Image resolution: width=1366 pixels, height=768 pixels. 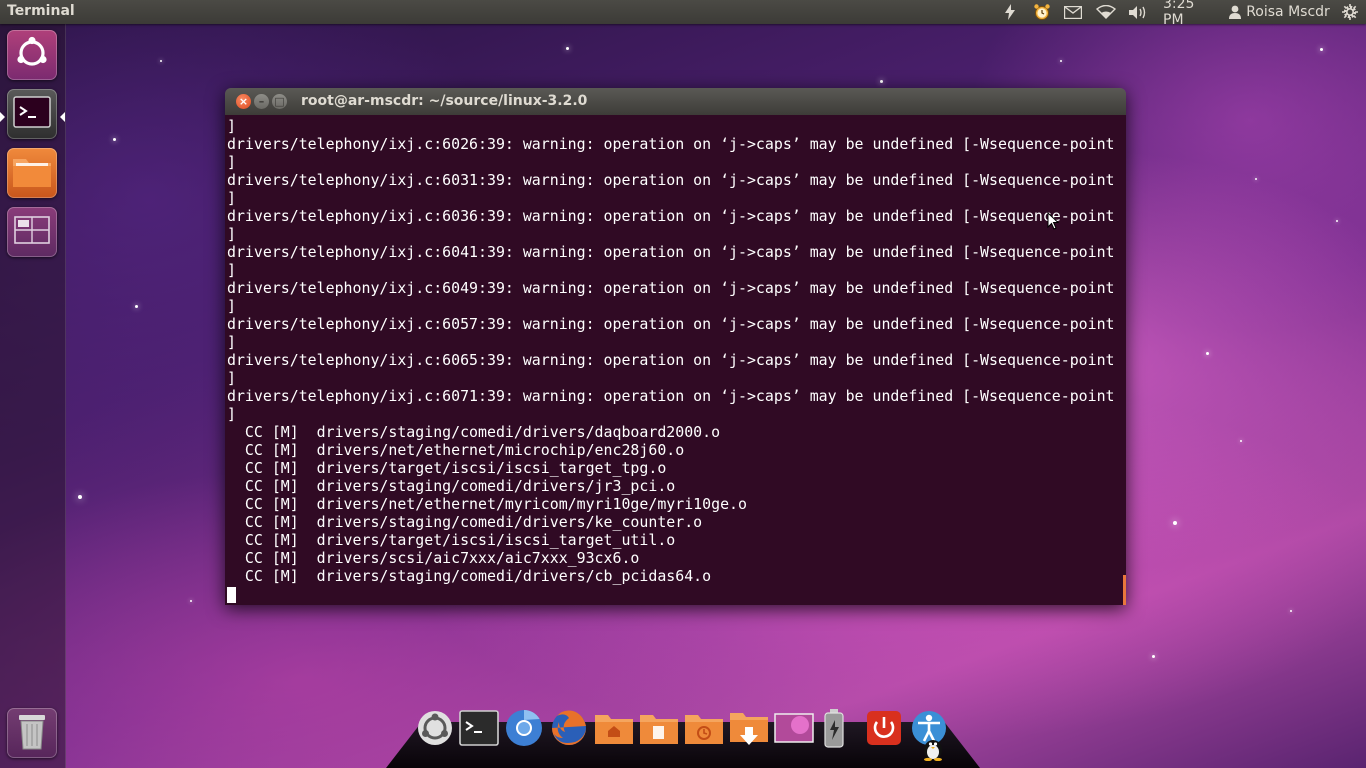 What do you see at coordinates (1106, 12) in the screenshot?
I see `wifi-icon` at bounding box center [1106, 12].